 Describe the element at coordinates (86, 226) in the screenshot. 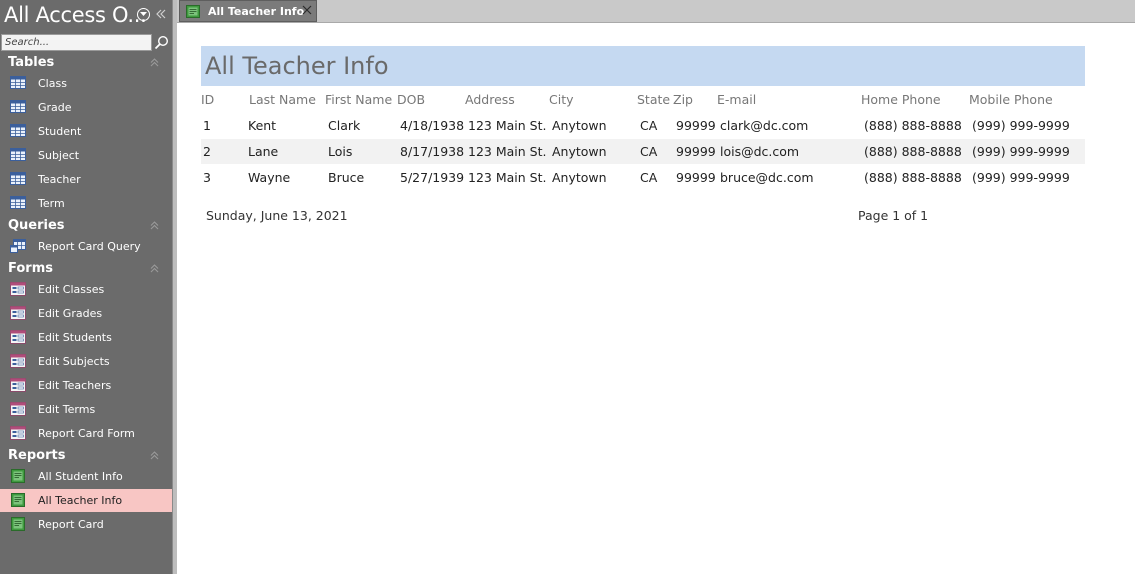

I see `nav-group-queries: Queries` at that location.